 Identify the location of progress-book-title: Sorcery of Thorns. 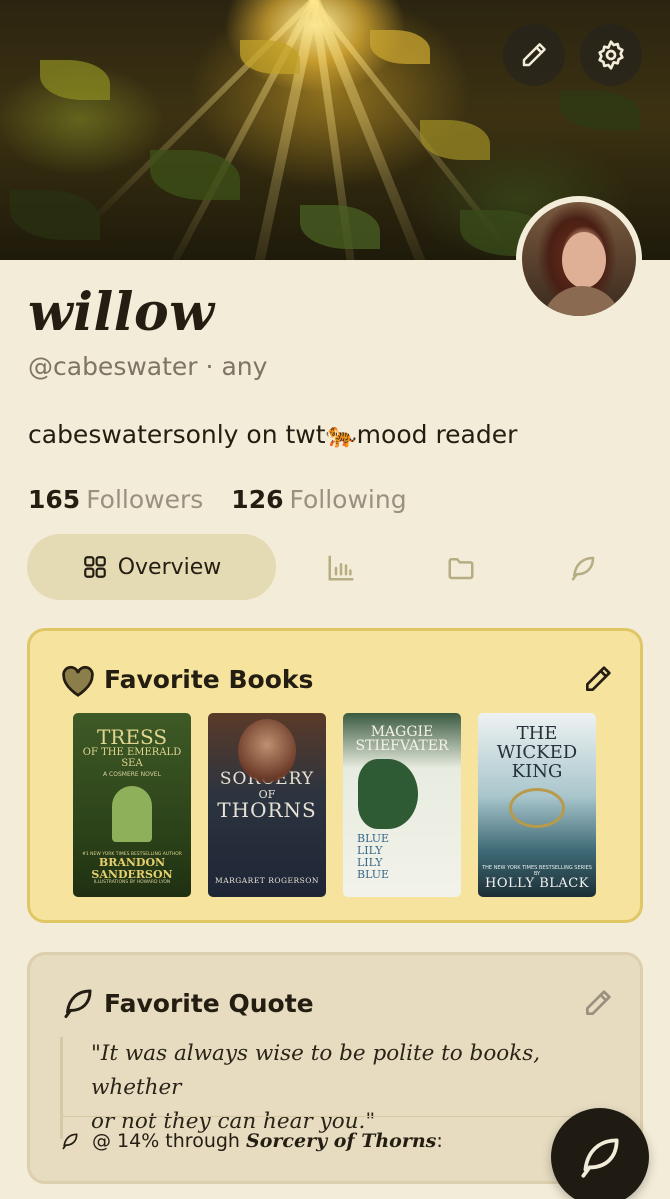
(341, 1141).